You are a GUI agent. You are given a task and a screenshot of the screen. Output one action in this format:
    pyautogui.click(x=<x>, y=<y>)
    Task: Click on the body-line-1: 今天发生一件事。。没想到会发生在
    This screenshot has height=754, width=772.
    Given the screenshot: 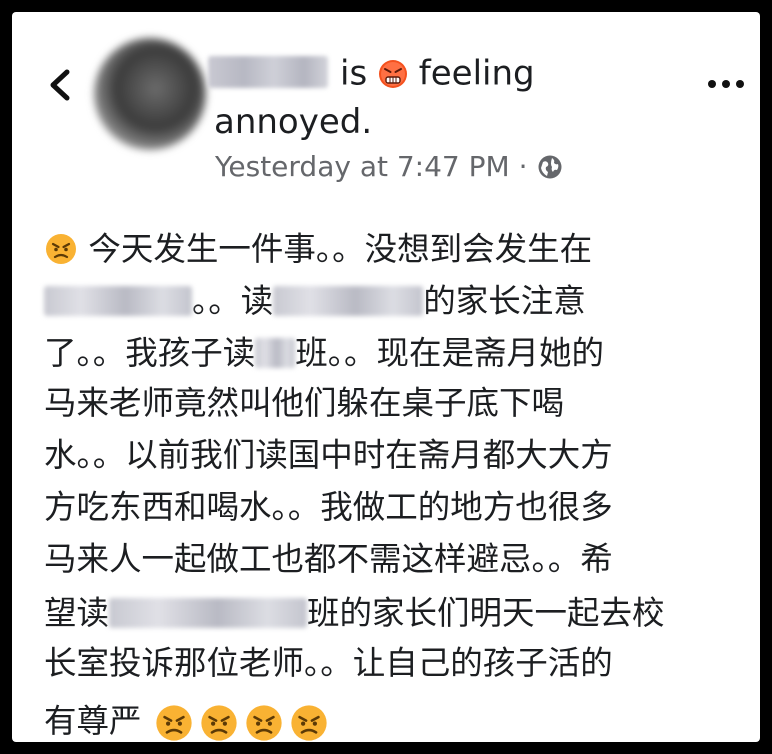 What is the action you would take?
    pyautogui.click(x=318, y=247)
    